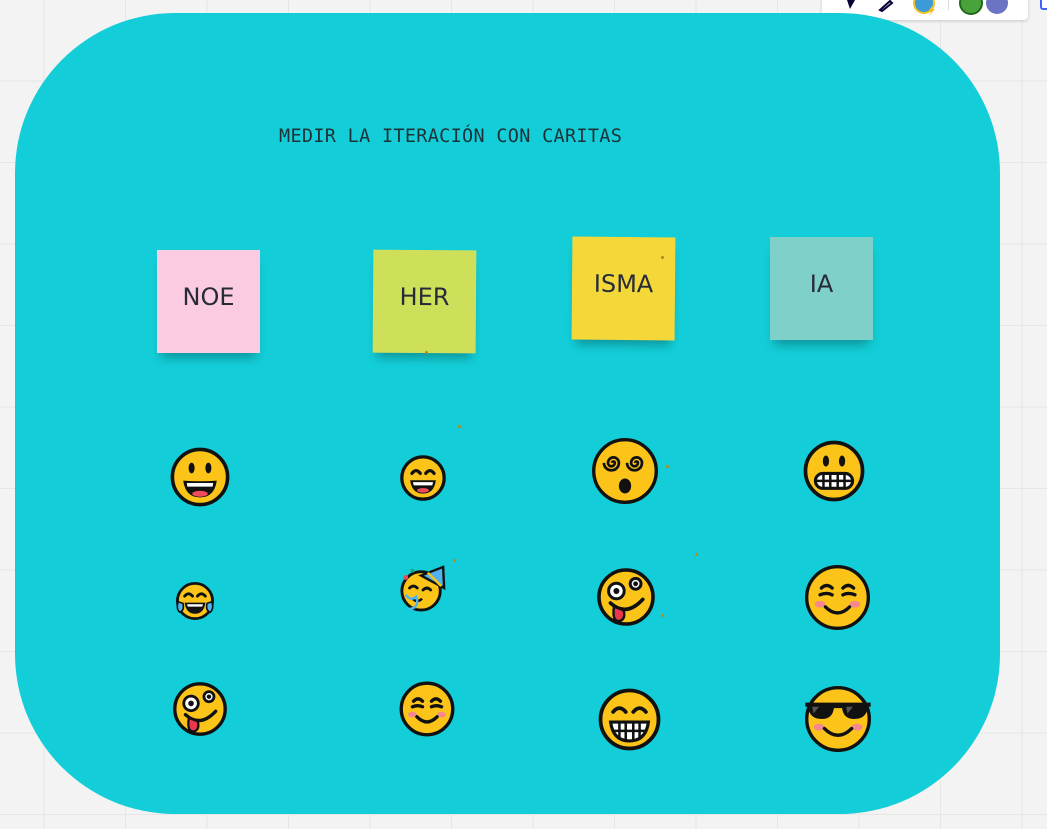  What do you see at coordinates (948, 5) in the screenshot?
I see `toolbar-divider` at bounding box center [948, 5].